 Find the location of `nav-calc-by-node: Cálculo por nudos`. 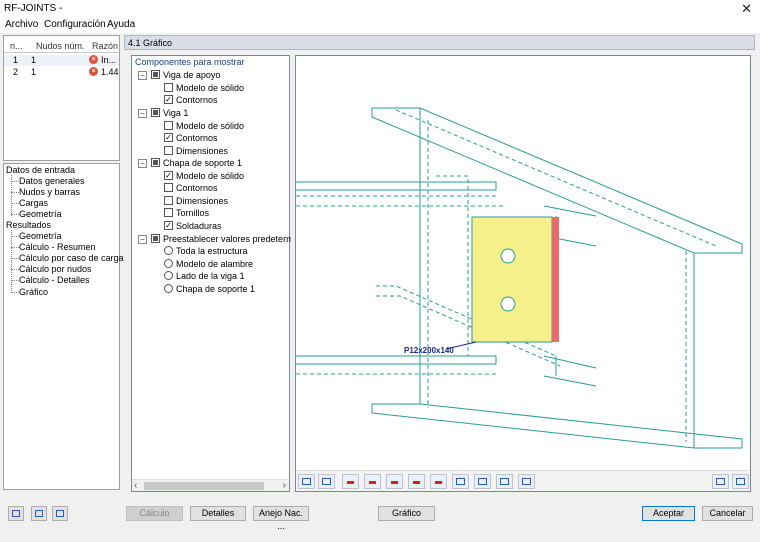

nav-calc-by-node: Cálculo por nudos is located at coordinates (55, 269).